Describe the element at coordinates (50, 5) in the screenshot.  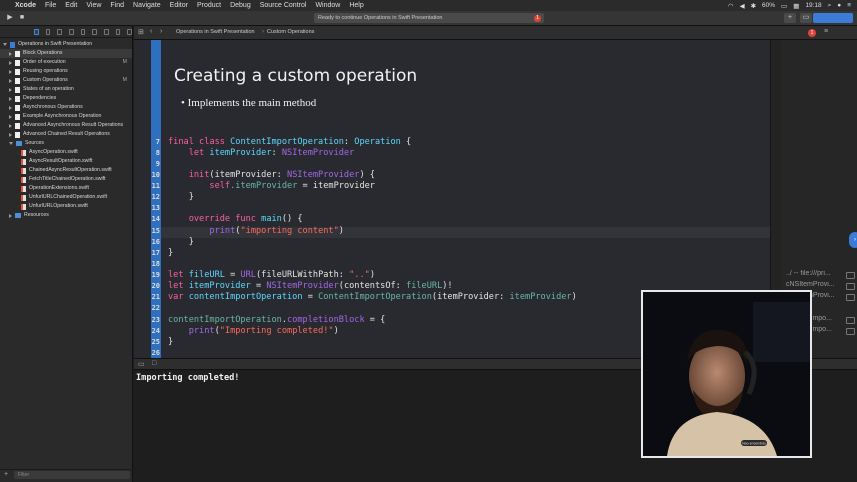
I see `menu-file: File` at that location.